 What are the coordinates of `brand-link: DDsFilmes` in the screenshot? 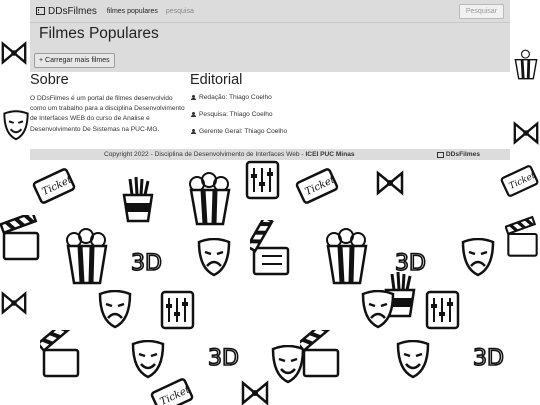 It's located at (66, 11).